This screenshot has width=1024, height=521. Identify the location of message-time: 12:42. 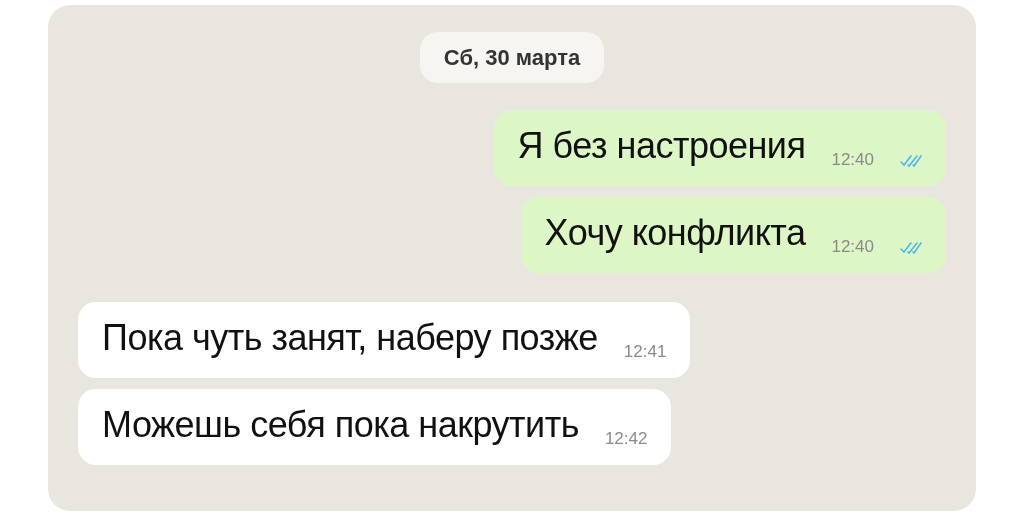
(626, 438).